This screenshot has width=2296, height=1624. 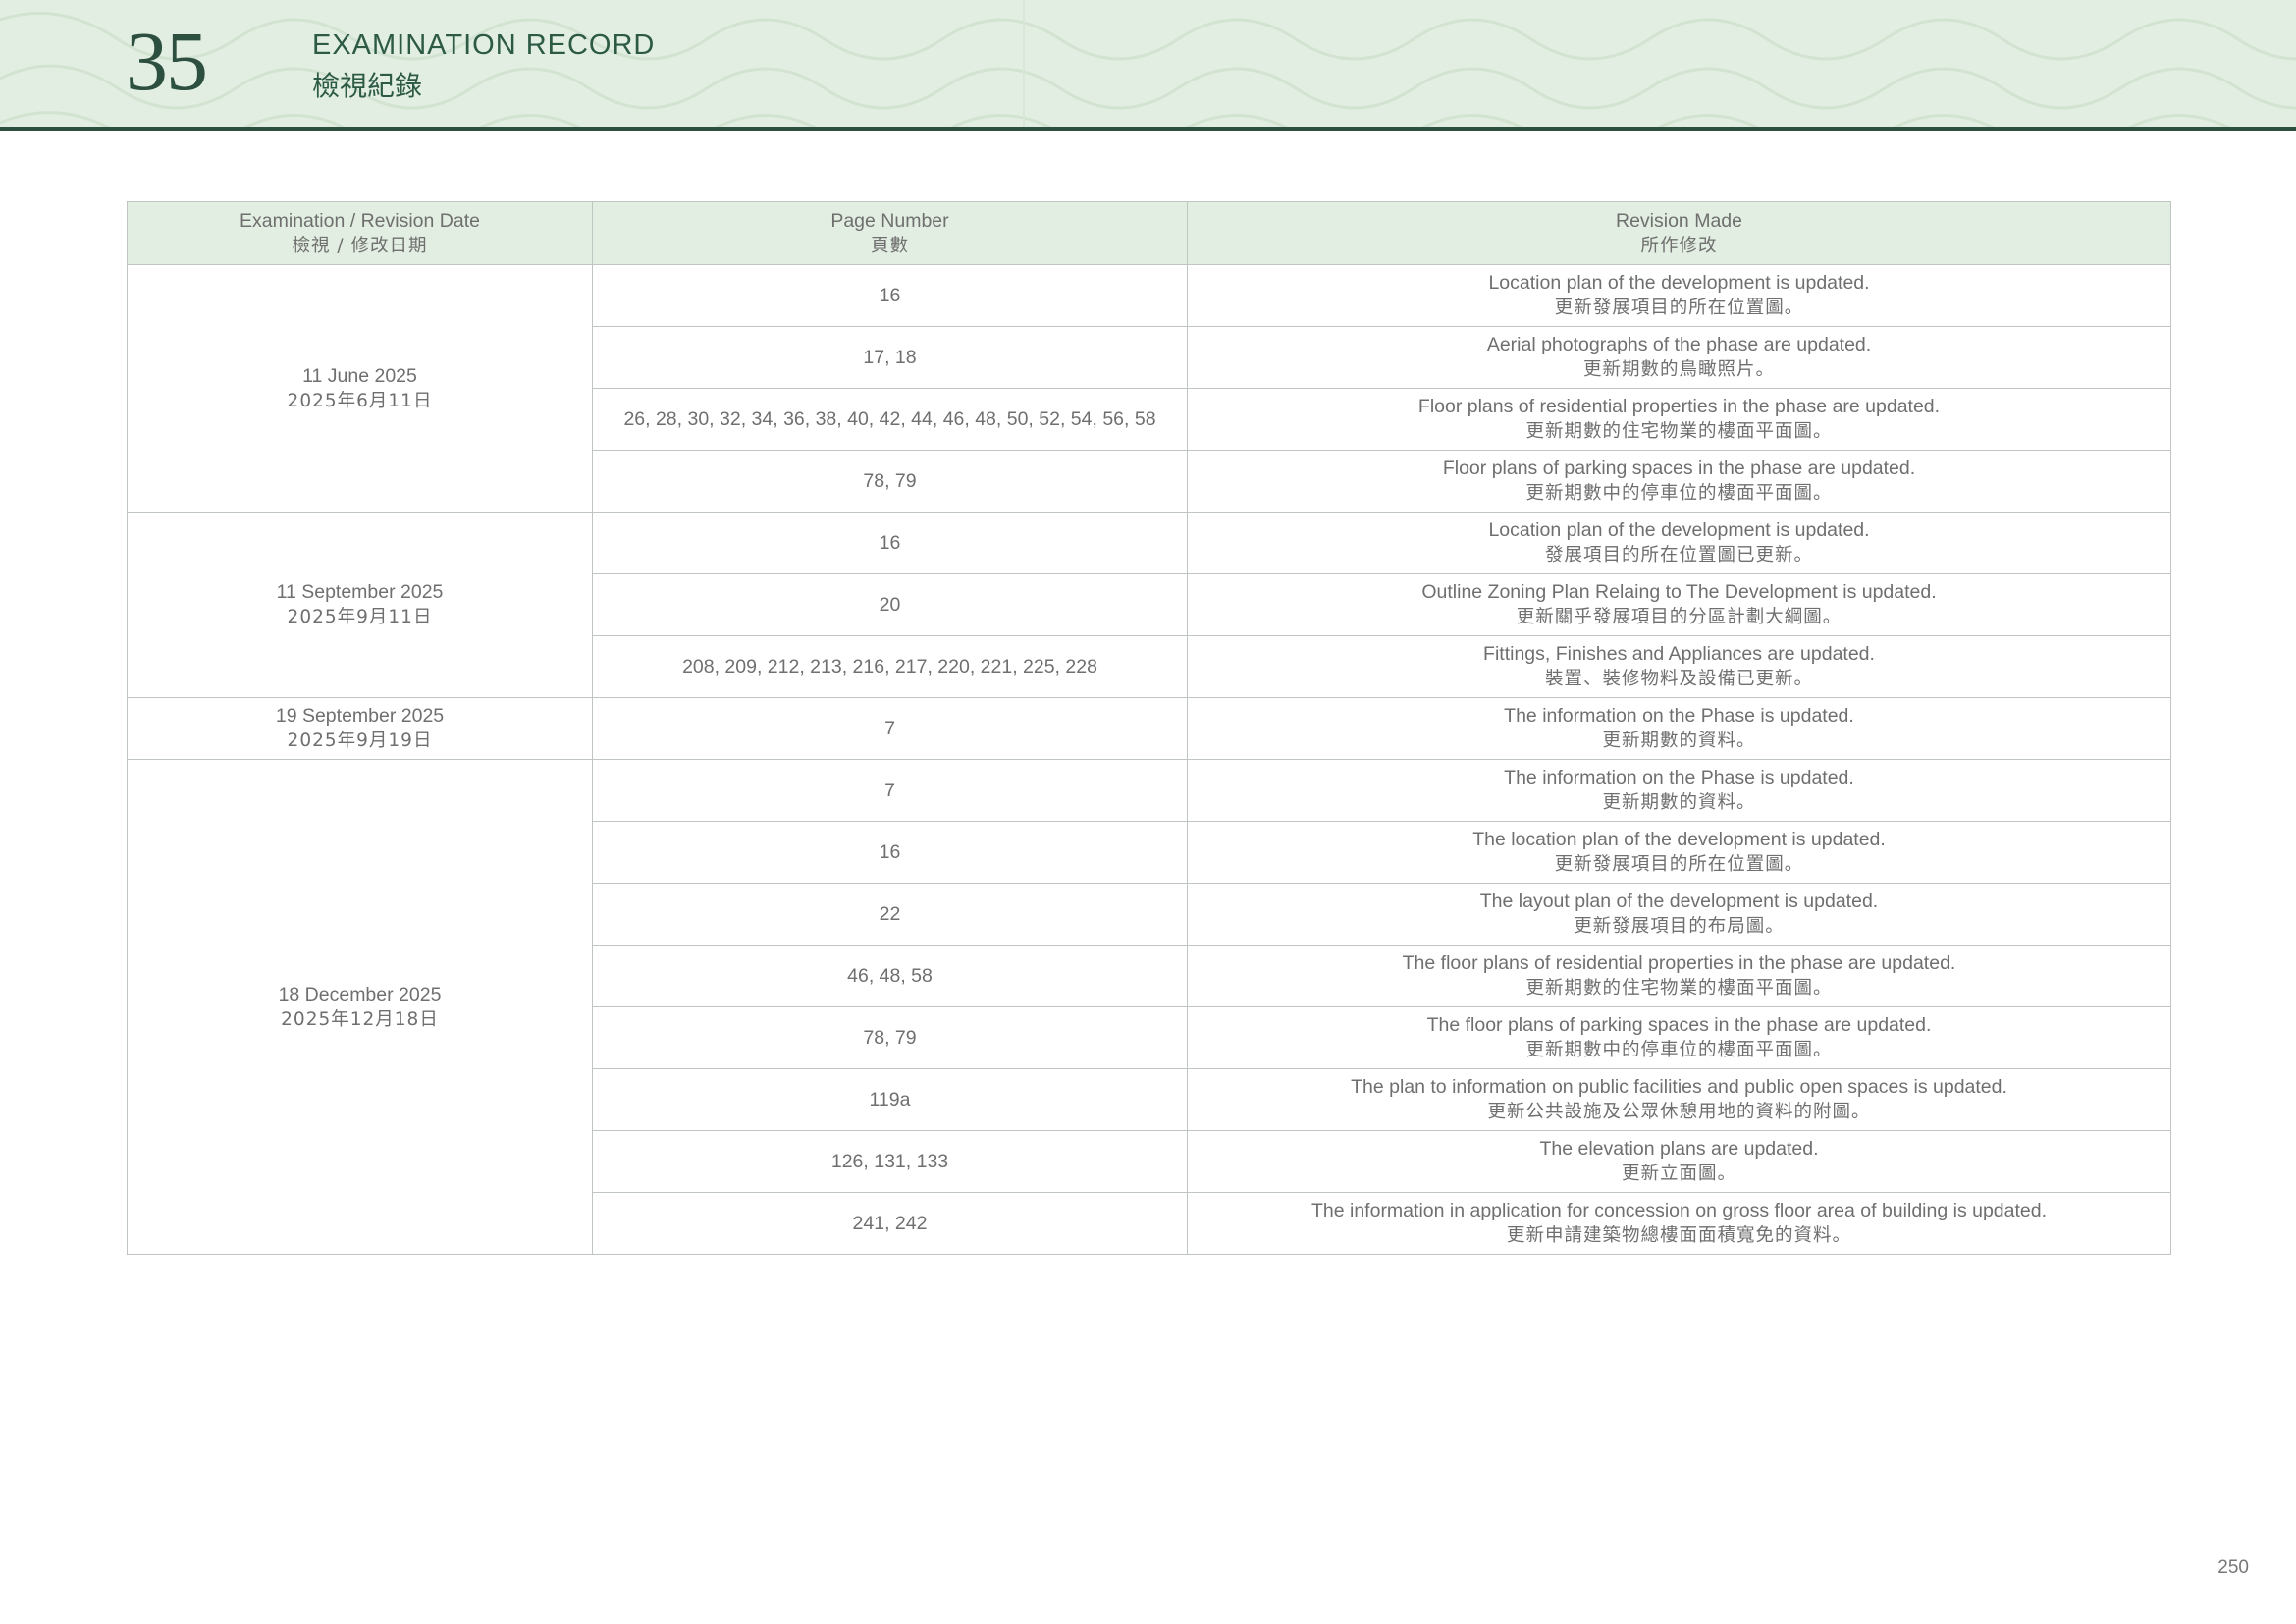 What do you see at coordinates (889, 245) in the screenshot?
I see `column-header-page-zh: 頁數` at bounding box center [889, 245].